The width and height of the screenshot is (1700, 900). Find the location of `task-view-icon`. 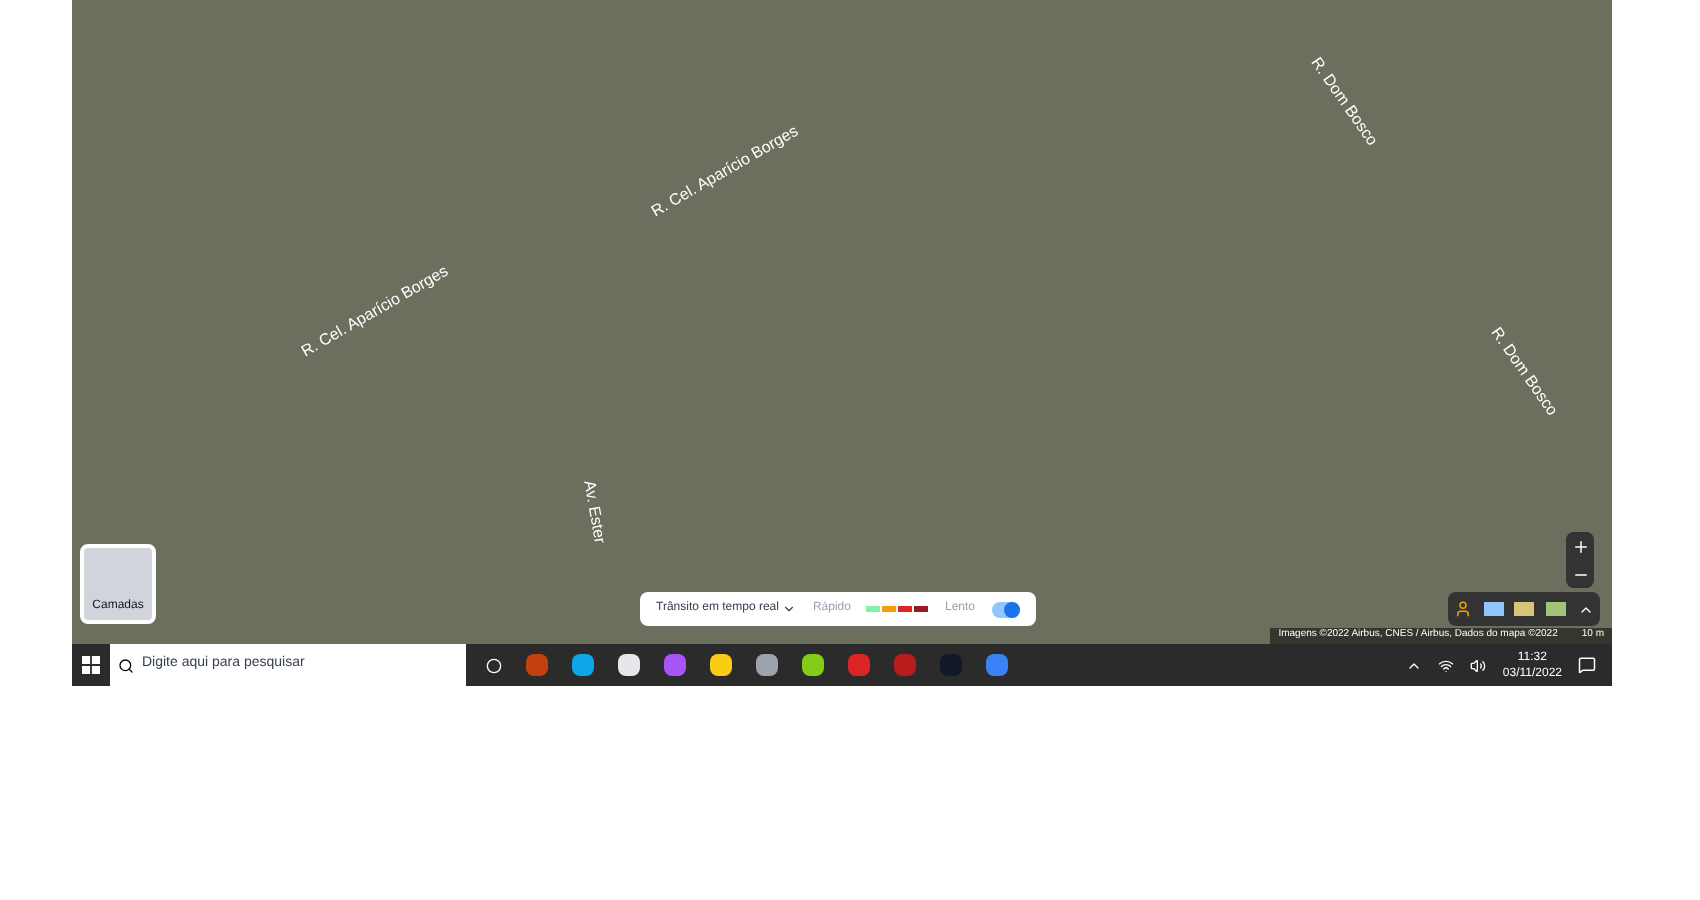

task-view-icon is located at coordinates (494, 665).